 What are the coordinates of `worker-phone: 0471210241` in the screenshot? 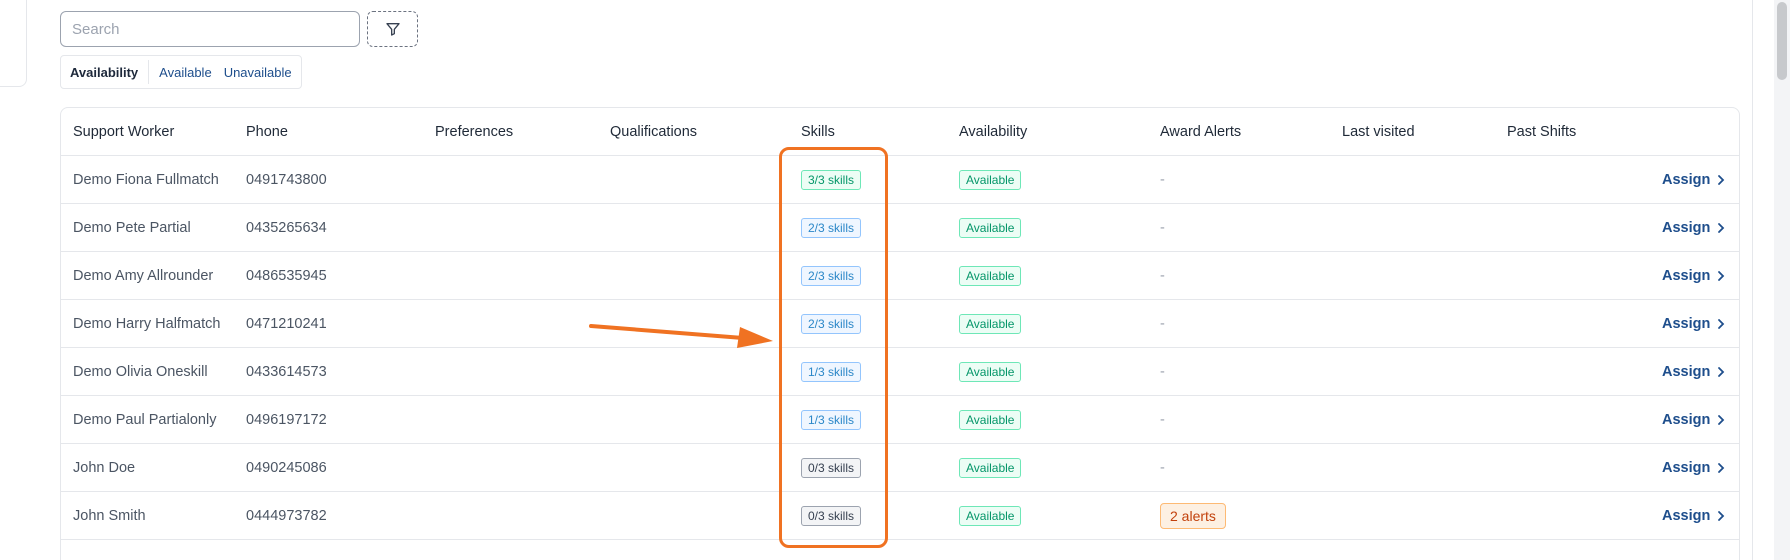 It's located at (286, 324).